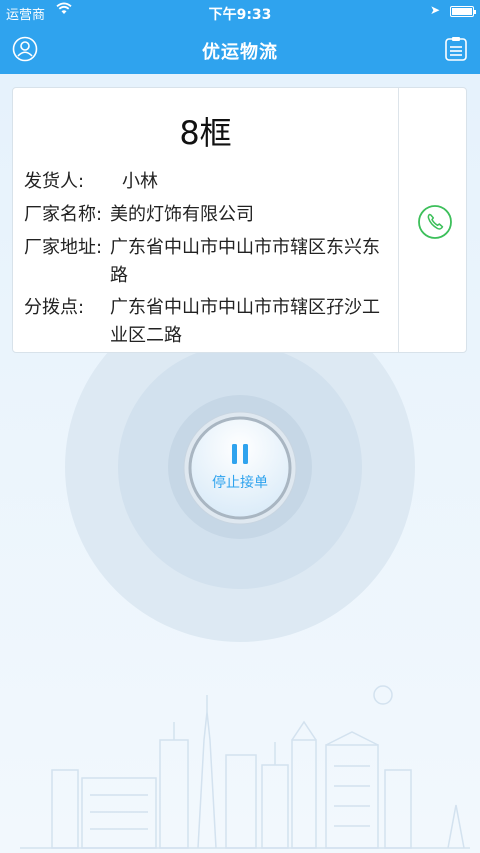 Image resolution: width=480 pixels, height=853 pixels. I want to click on card-divider, so click(398, 220).